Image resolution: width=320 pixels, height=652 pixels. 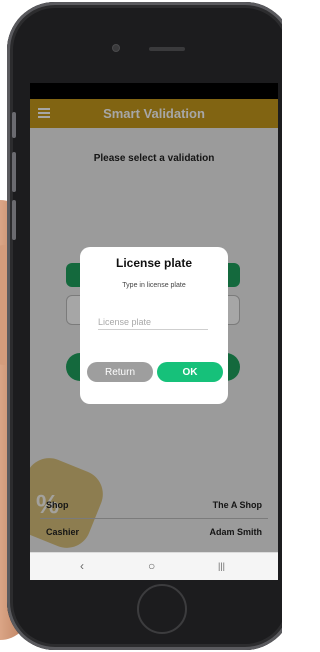 What do you see at coordinates (154, 263) in the screenshot?
I see `dialog-title: License plate` at bounding box center [154, 263].